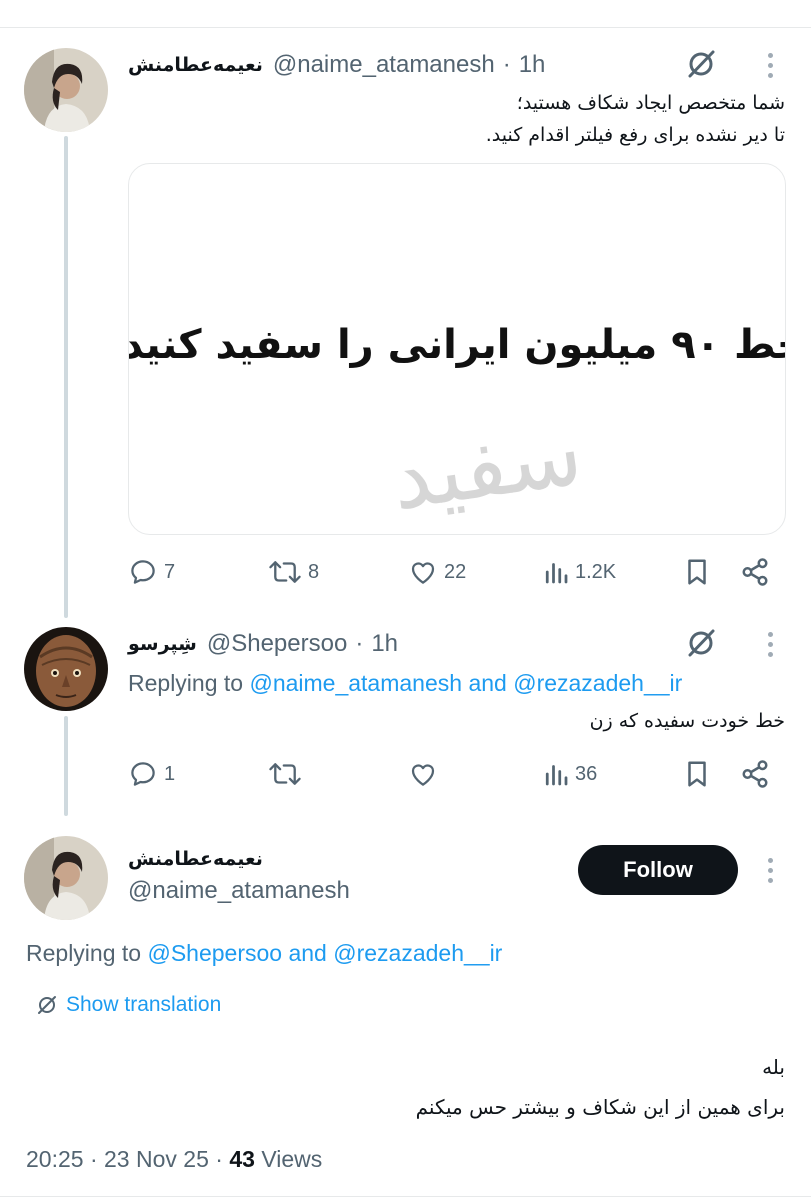  I want to click on reply-button: 7, so click(151, 572).